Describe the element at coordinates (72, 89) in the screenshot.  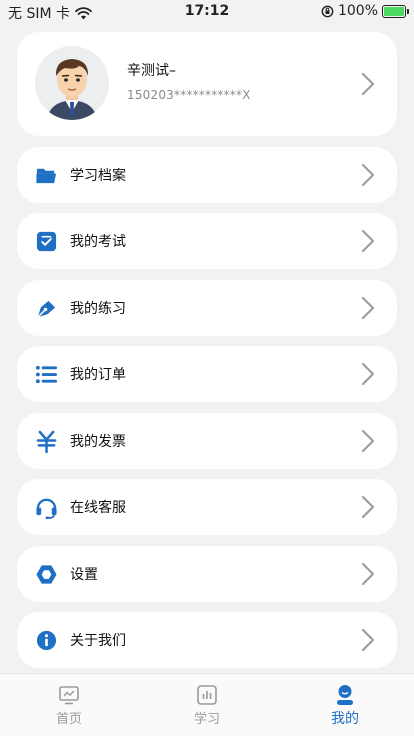
I see `avatar-illustration` at that location.